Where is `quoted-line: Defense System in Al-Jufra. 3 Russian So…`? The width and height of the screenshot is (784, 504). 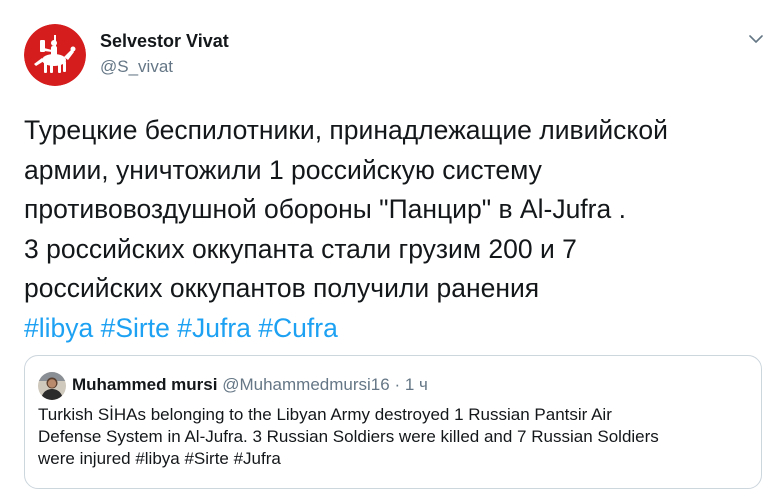 quoted-line: Defense System in Al-Jufra. 3 Russian So… is located at coordinates (348, 436).